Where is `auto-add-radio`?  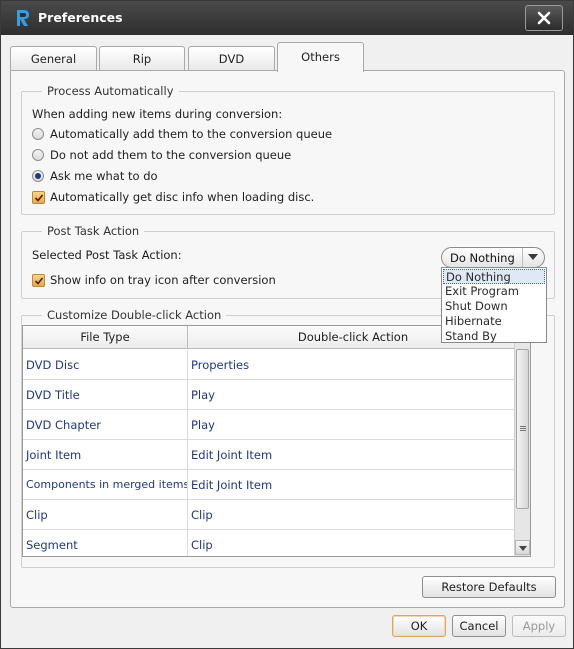
auto-add-radio is located at coordinates (38, 134).